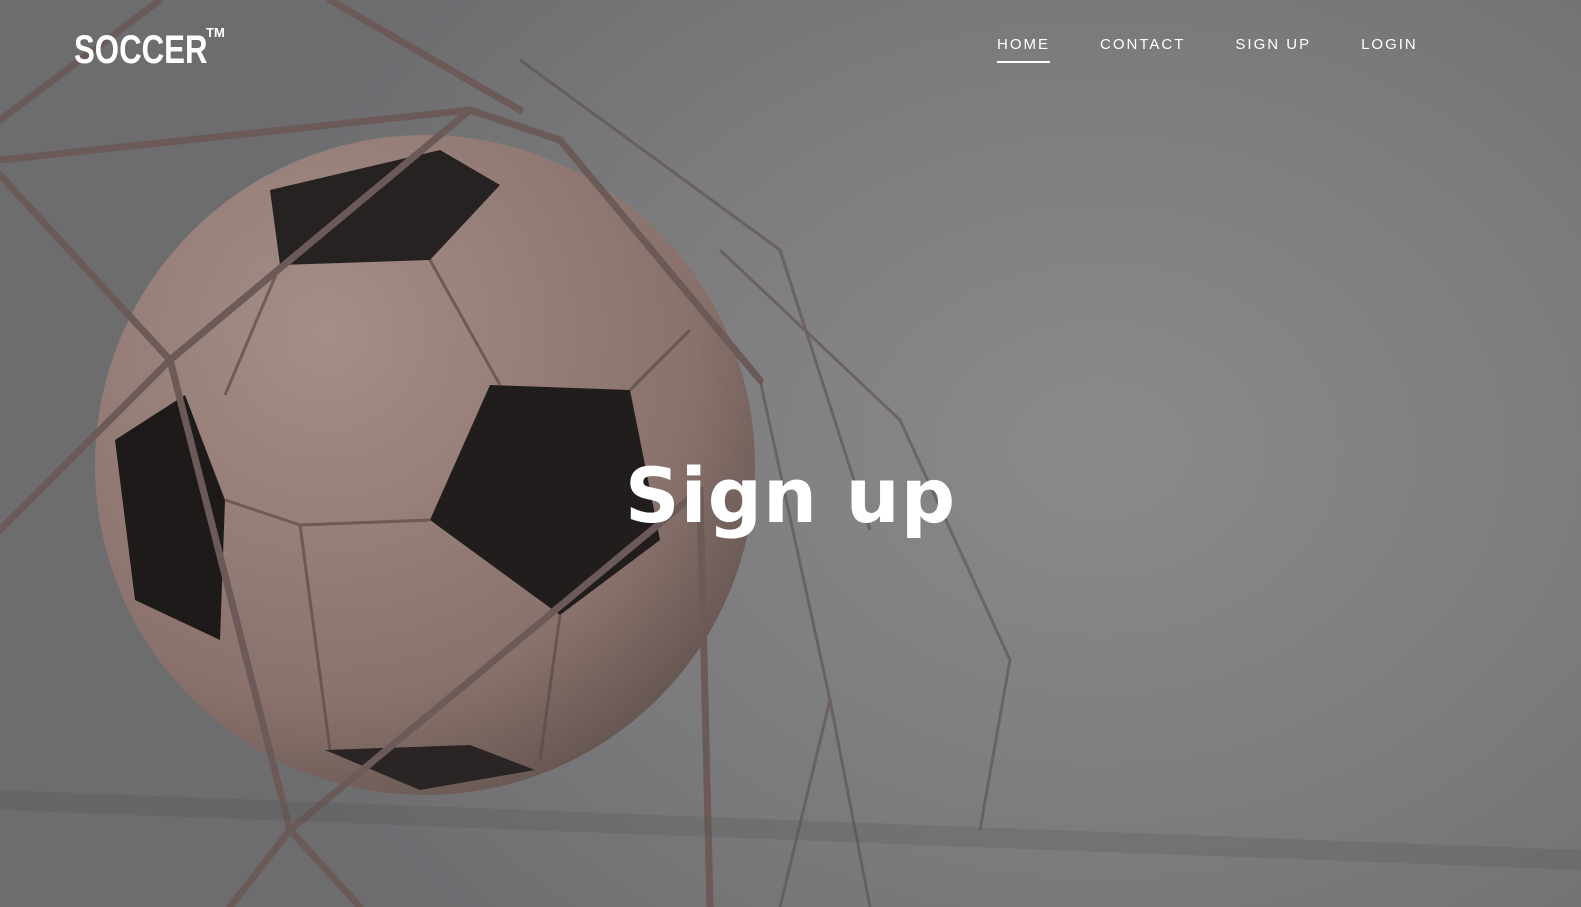  What do you see at coordinates (1207, 49) in the screenshot?
I see `main-nav: HOME CONTACT SIGN UP LOGIN` at bounding box center [1207, 49].